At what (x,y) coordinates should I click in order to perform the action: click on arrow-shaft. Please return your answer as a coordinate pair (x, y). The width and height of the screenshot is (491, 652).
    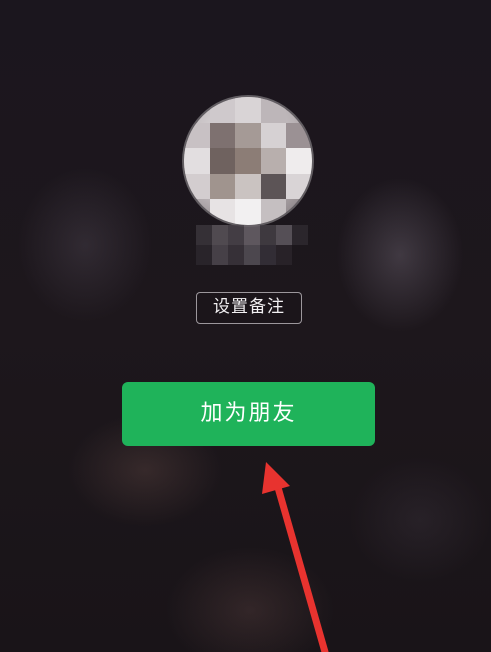
    Looking at the image, I should click on (301, 566).